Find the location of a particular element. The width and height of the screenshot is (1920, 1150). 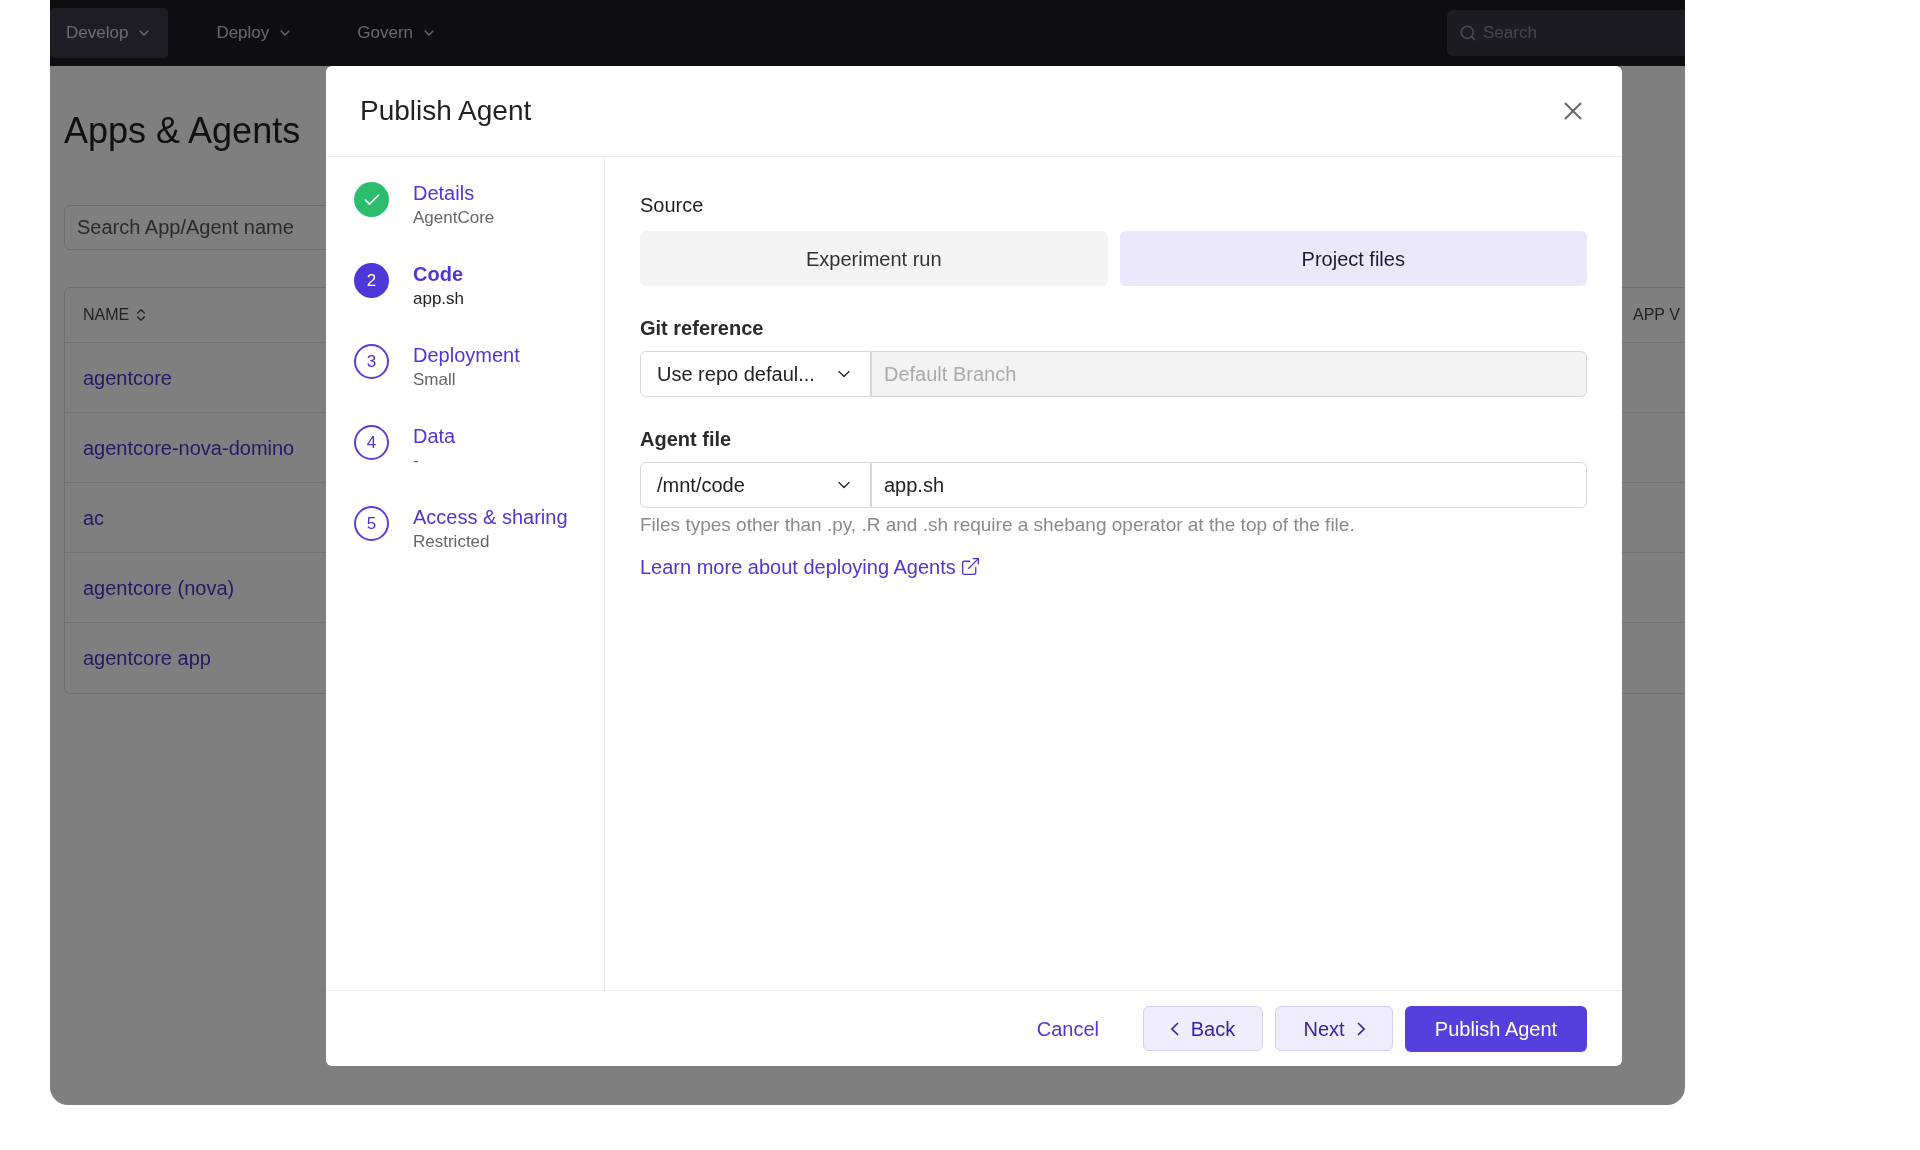

app-name-link: agentcore app is located at coordinates (147, 658).